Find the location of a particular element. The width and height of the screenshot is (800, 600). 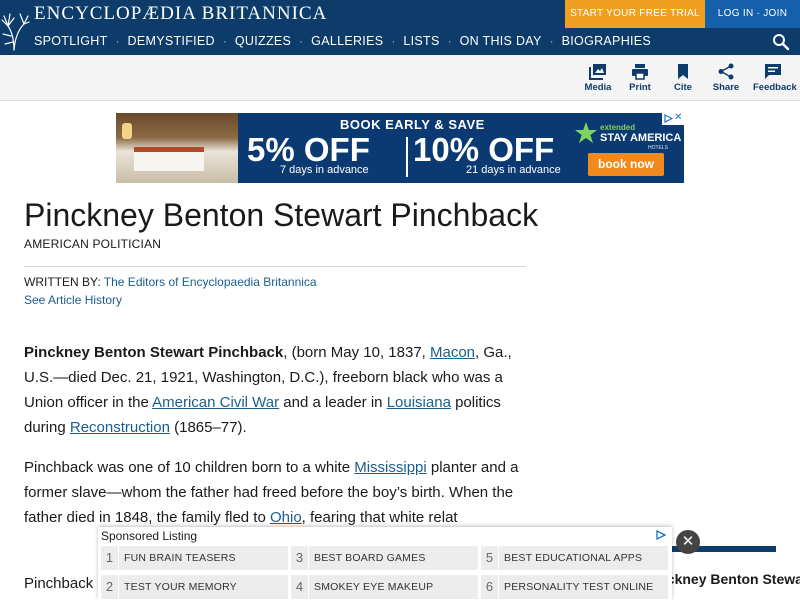

sponsored-item: 5 BEST EDUCATIONAL APPS is located at coordinates (574, 558).